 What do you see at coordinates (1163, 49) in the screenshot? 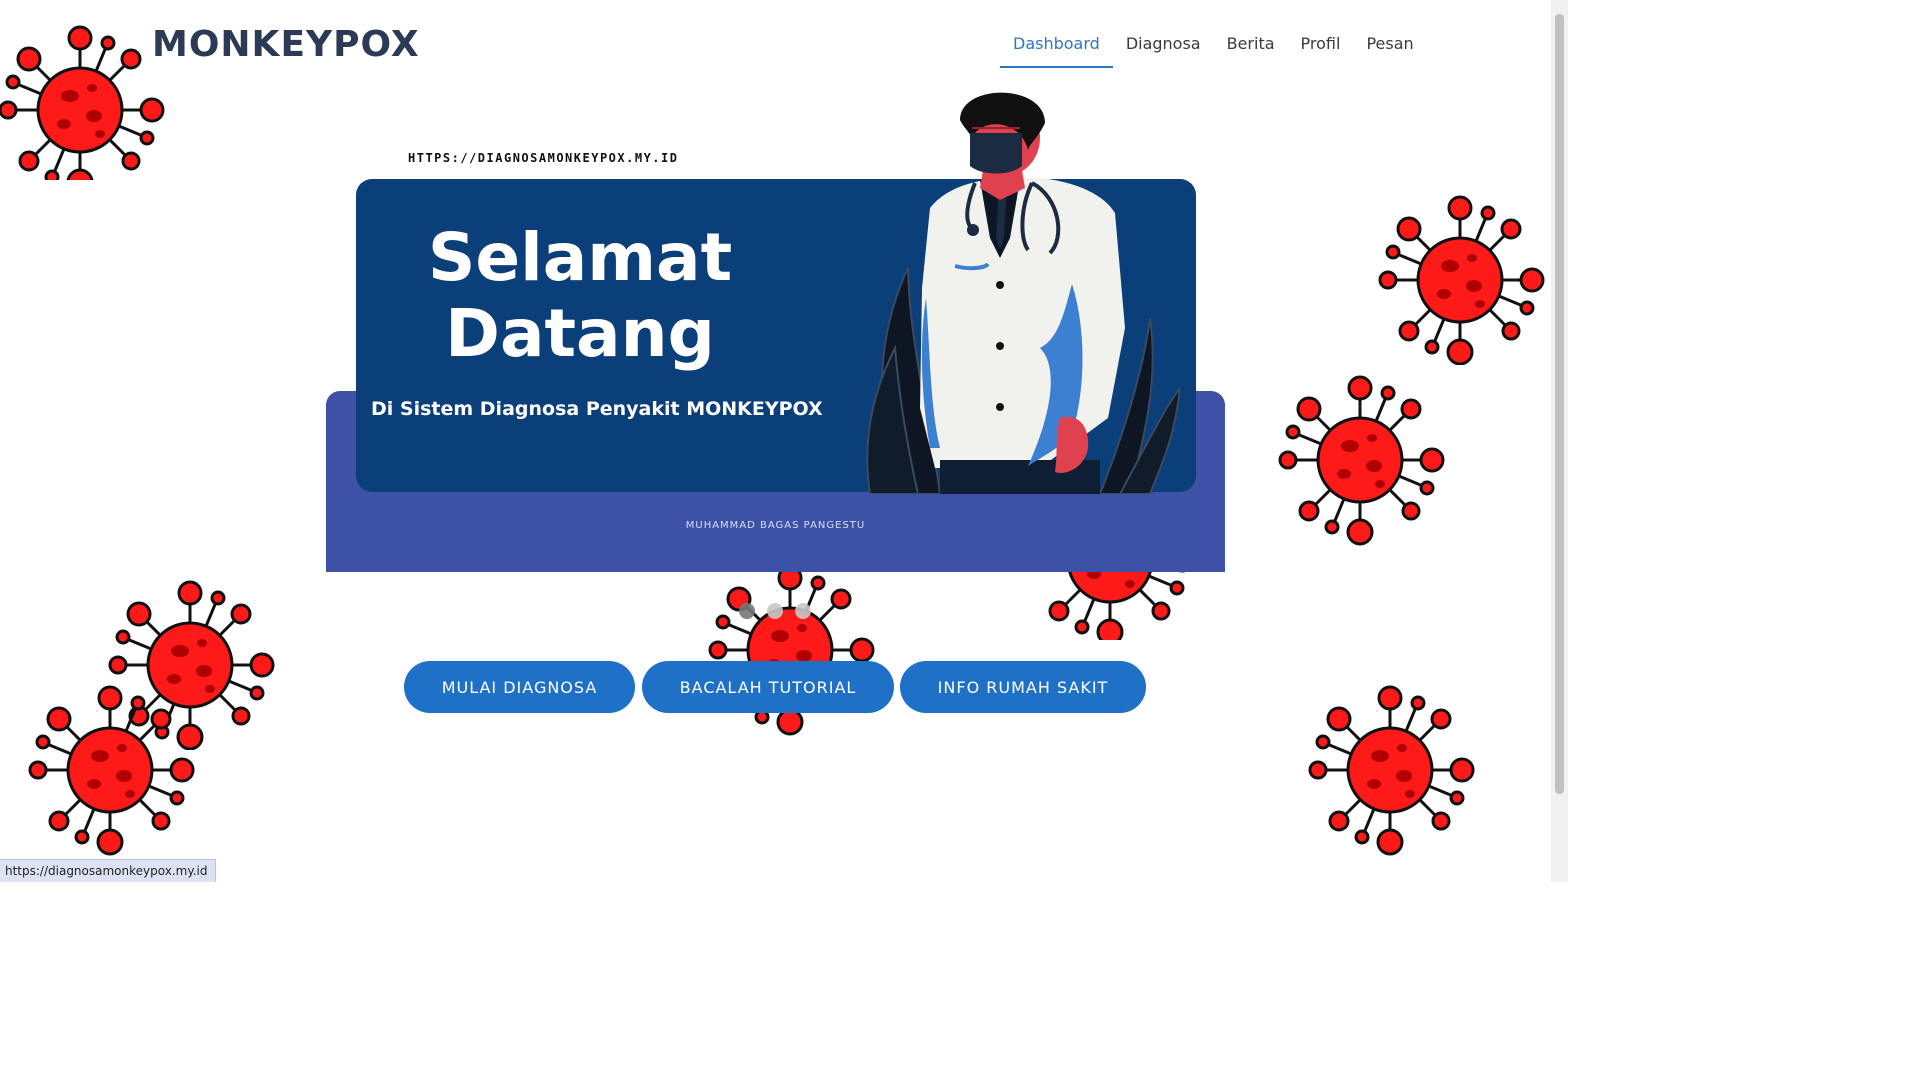
I see `nav-diagnosa: Diagnosa` at bounding box center [1163, 49].